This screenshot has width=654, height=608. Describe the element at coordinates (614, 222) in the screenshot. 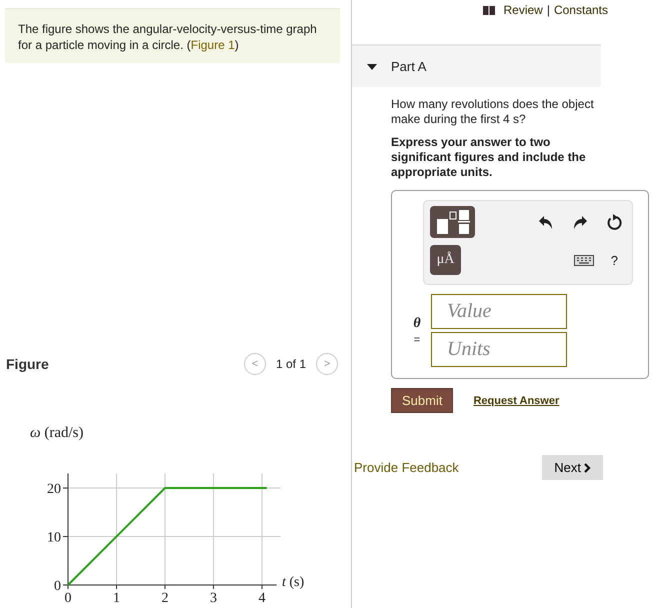

I see `reset-icon` at that location.